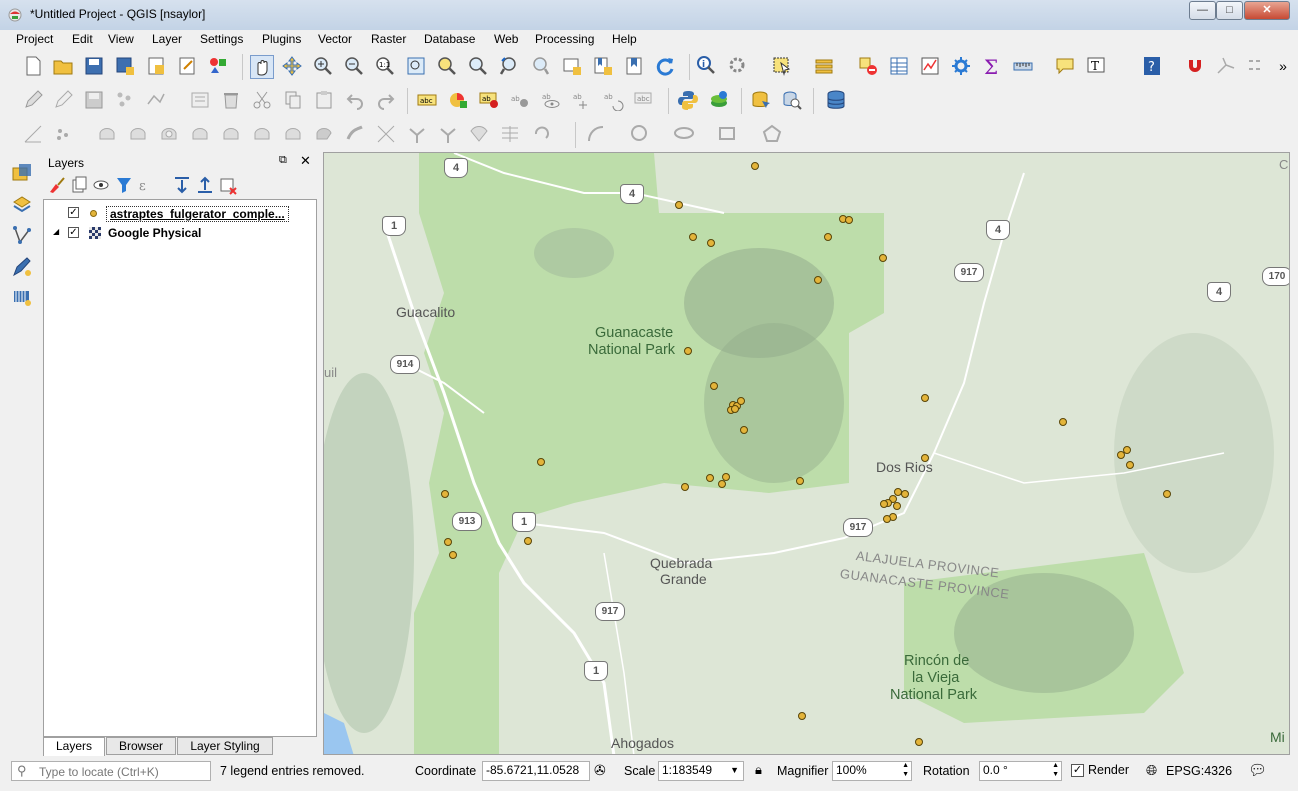  Describe the element at coordinates (292, 66) in the screenshot. I see `pan-to-selection-icon` at that location.